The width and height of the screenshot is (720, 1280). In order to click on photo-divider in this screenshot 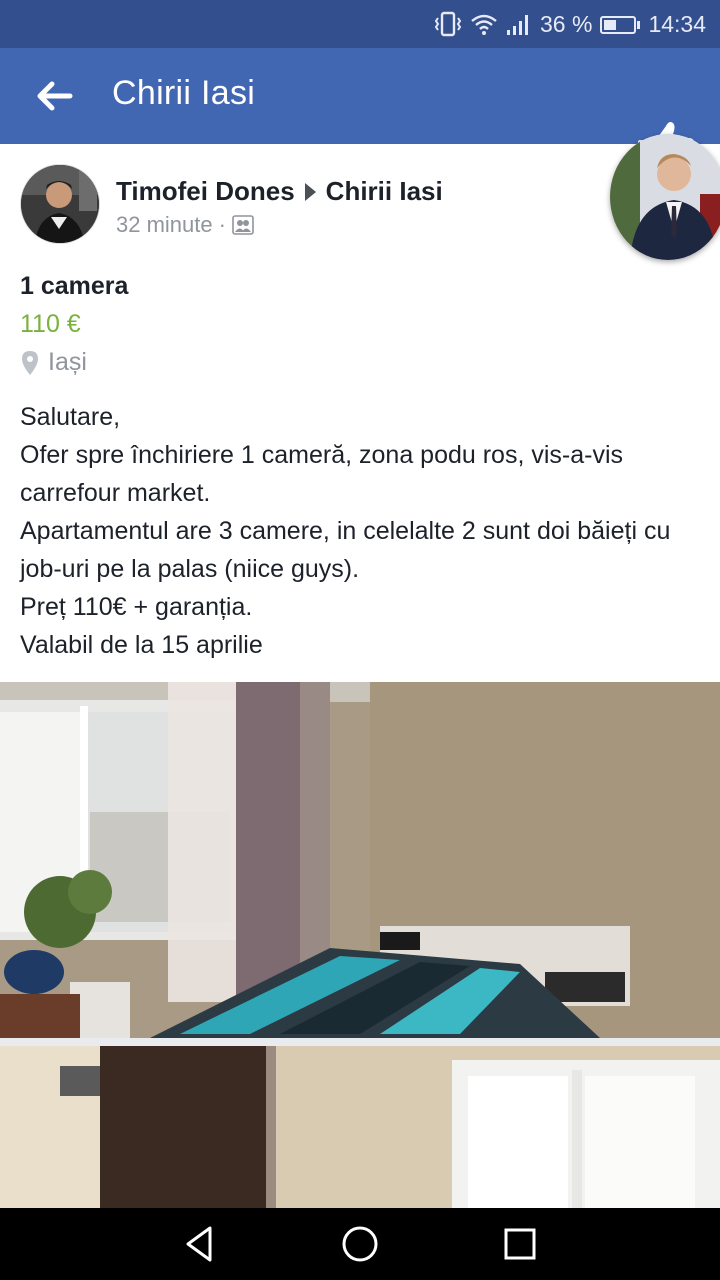, I will do `click(360, 1042)`.